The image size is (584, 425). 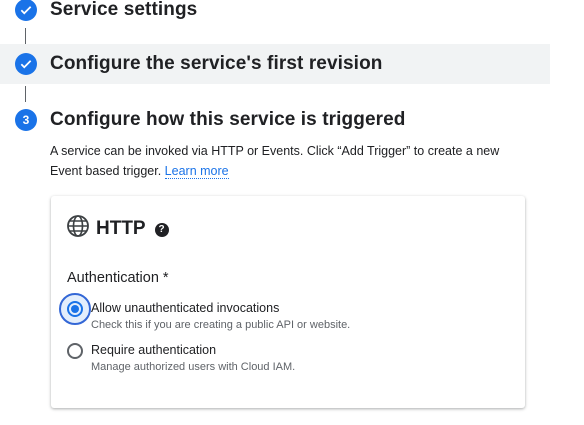 What do you see at coordinates (196, 171) in the screenshot?
I see `learn-more-link: Learn more` at bounding box center [196, 171].